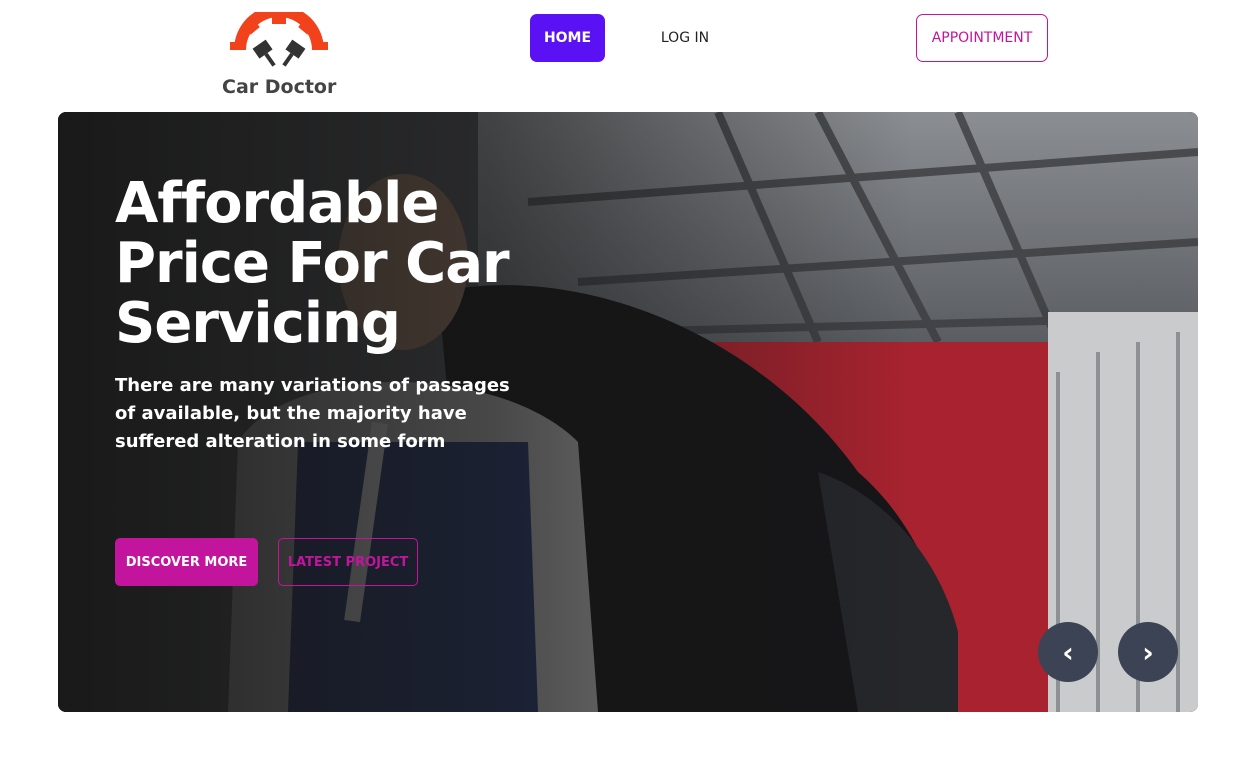  Describe the element at coordinates (186, 562) in the screenshot. I see `discover-more-button: DISCOVER MORE` at that location.